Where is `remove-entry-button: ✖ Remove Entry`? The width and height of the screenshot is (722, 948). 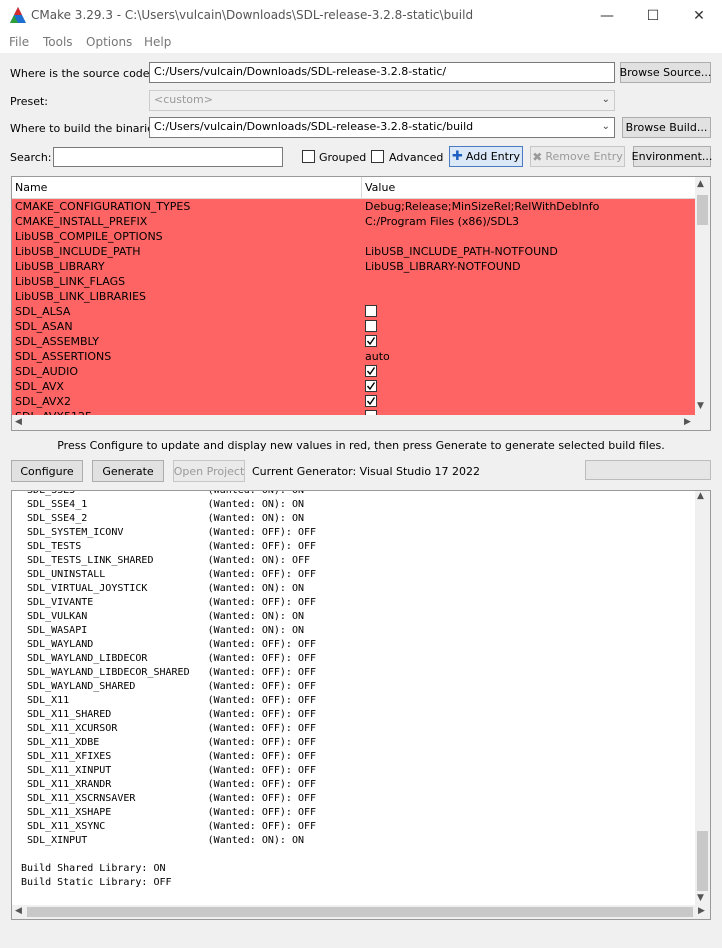 remove-entry-button: ✖ Remove Entry is located at coordinates (577, 156).